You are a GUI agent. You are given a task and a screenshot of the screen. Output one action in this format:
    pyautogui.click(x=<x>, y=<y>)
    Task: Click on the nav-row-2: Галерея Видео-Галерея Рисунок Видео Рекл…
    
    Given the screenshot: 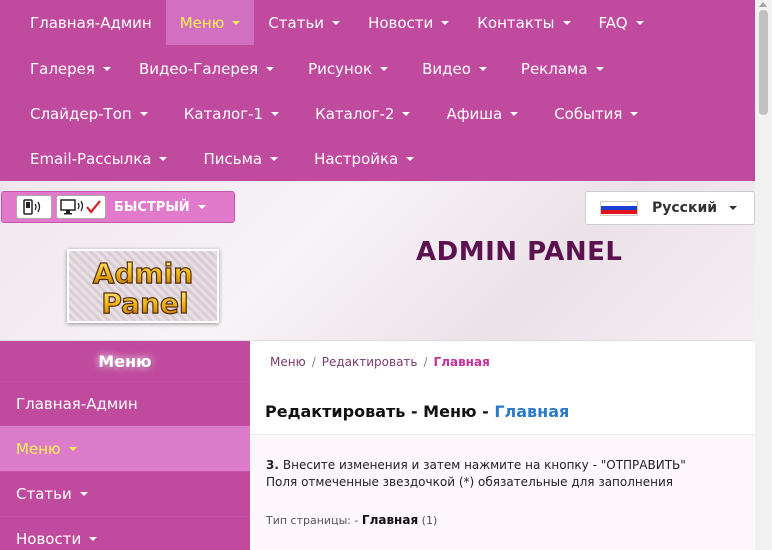 What is the action you would take?
    pyautogui.click(x=309, y=68)
    